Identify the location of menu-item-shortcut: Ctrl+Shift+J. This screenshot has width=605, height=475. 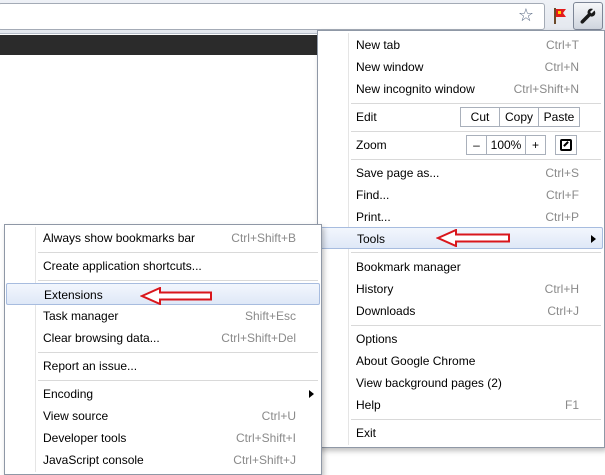
(264, 460).